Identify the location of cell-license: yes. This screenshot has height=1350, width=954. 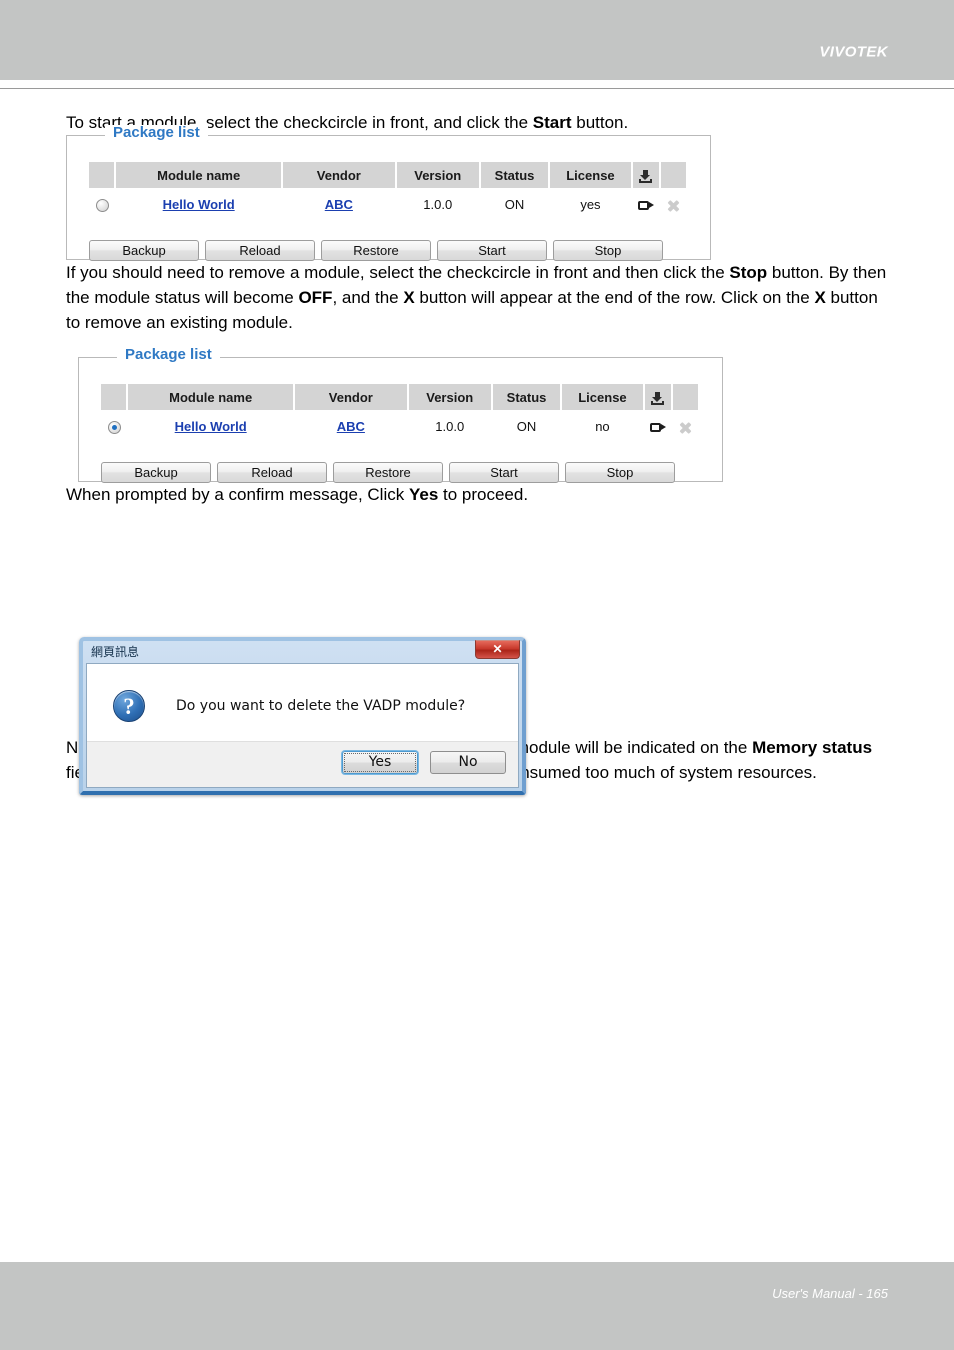
(590, 204).